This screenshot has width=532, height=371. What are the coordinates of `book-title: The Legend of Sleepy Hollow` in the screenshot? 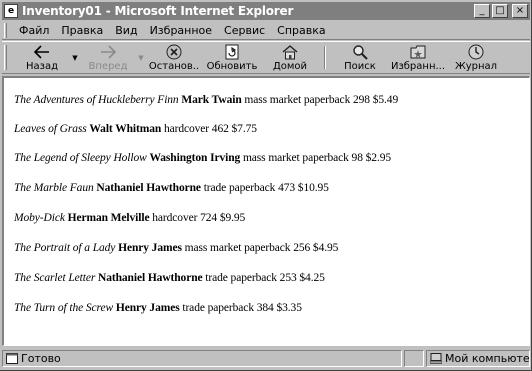 It's located at (80, 158).